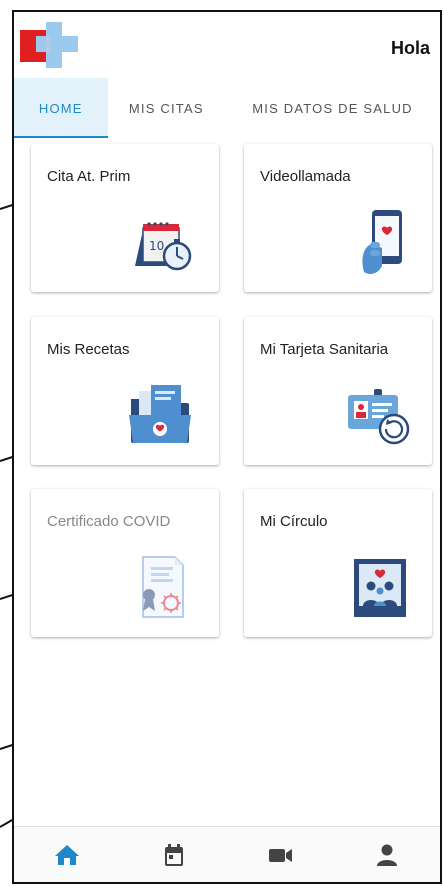  What do you see at coordinates (156, 246) in the screenshot?
I see `svg-text: 10` at bounding box center [156, 246].